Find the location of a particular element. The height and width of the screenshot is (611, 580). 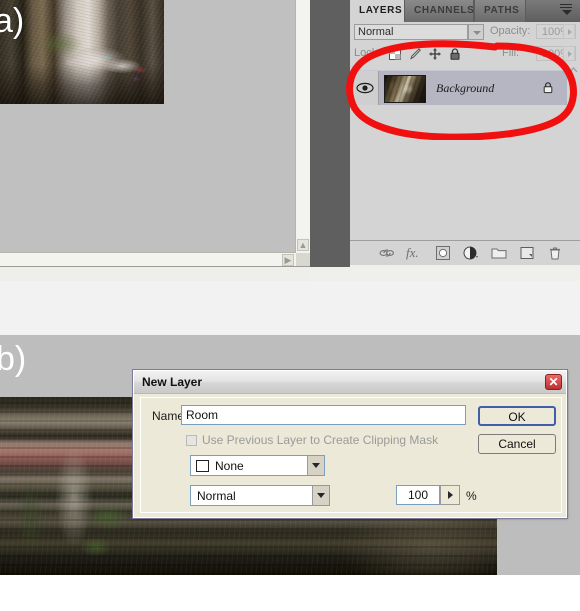

scrollbar-corner is located at coordinates (303, 260).